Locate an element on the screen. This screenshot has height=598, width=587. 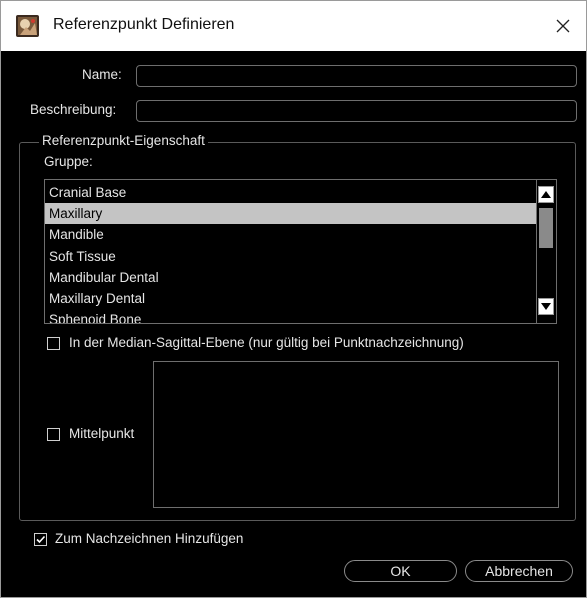
list-item: Mandibular Dental is located at coordinates (291, 277).